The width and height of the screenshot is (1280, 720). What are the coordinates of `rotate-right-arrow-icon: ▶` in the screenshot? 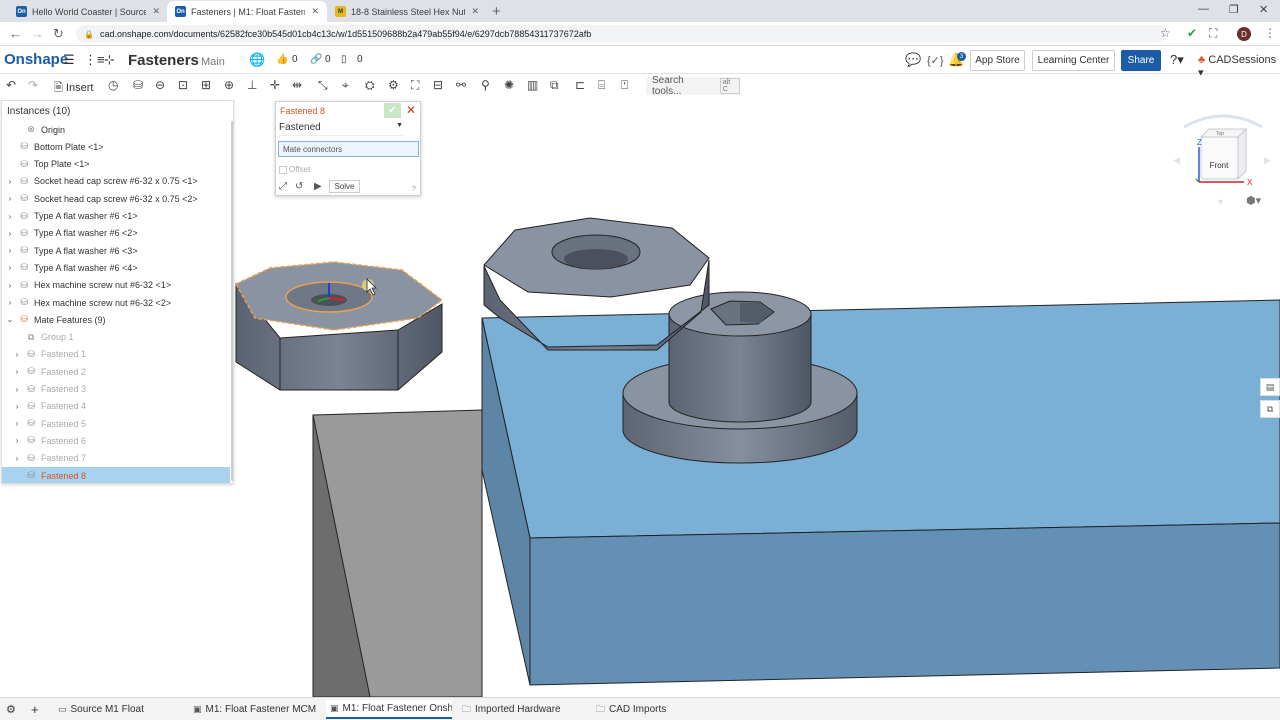 It's located at (1267, 160).